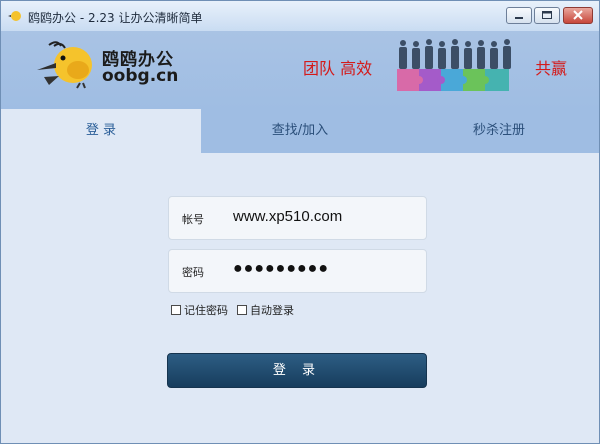 The width and height of the screenshot is (600, 444). What do you see at coordinates (140, 76) in the screenshot?
I see `logo-domain-text: oobg.cn` at bounding box center [140, 76].